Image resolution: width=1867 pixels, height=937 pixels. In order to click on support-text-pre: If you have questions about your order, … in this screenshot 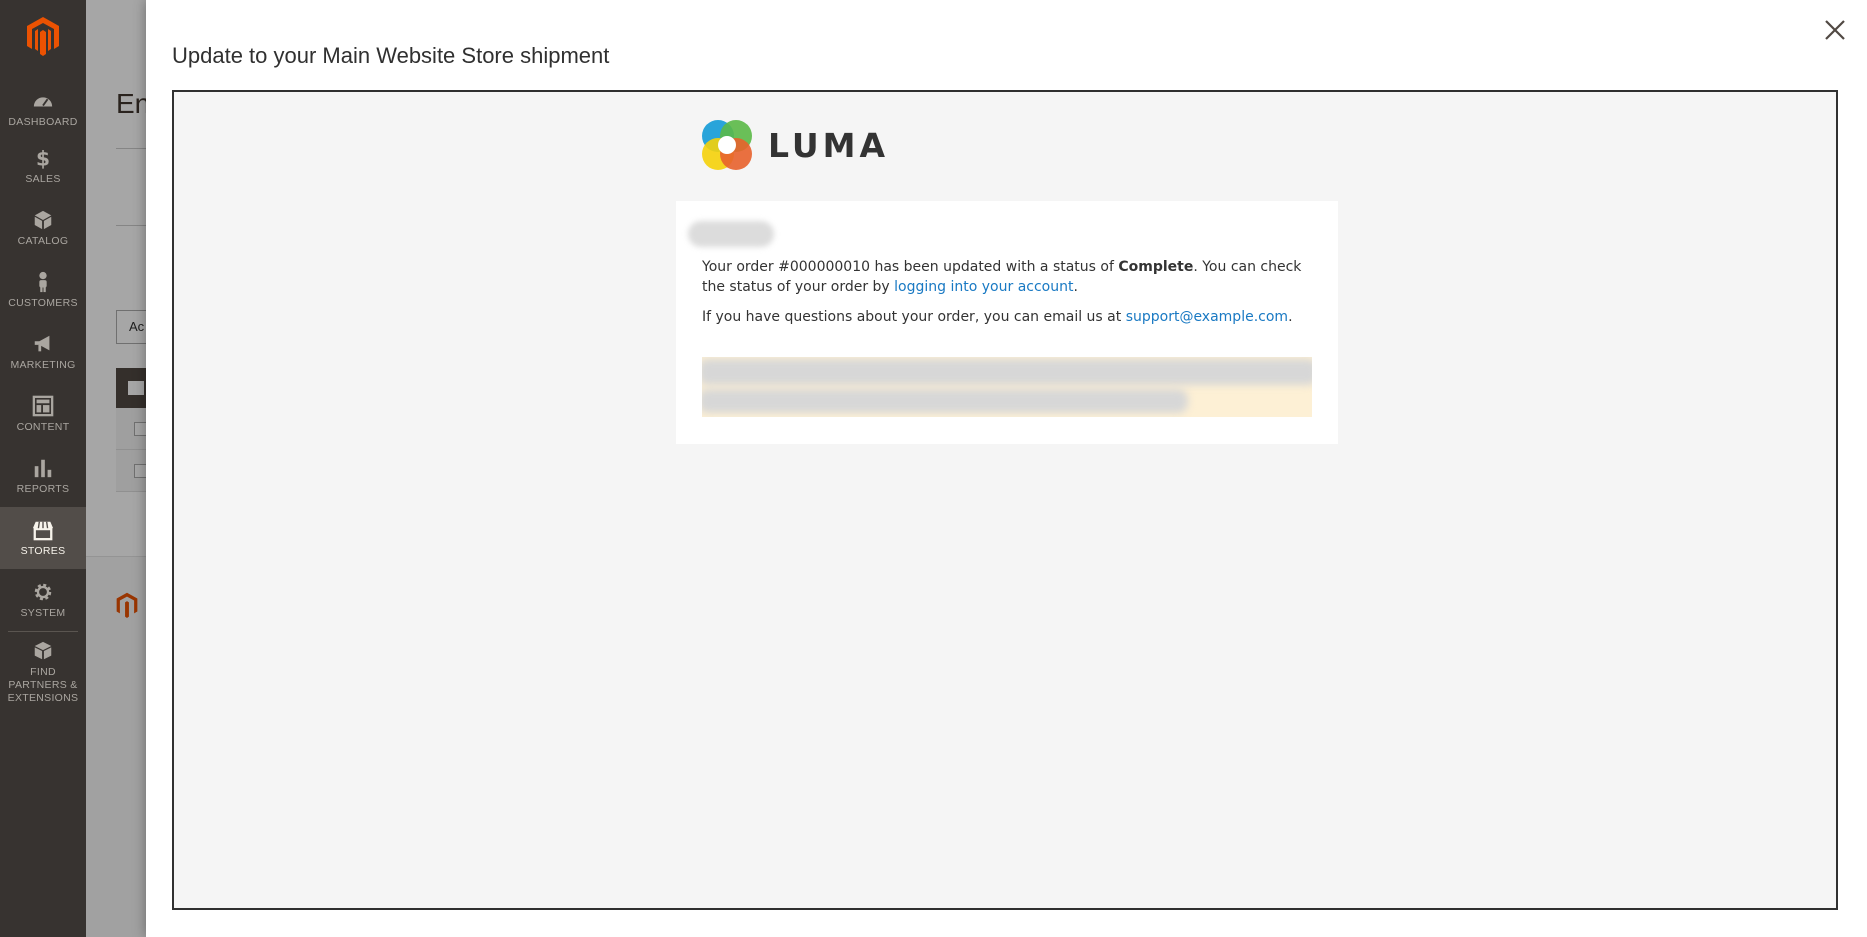, I will do `click(914, 317)`.